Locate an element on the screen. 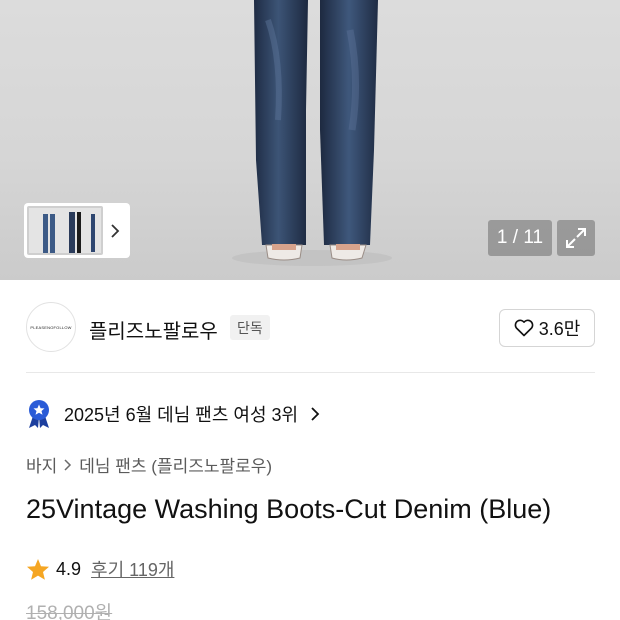  expand-icon is located at coordinates (576, 238).